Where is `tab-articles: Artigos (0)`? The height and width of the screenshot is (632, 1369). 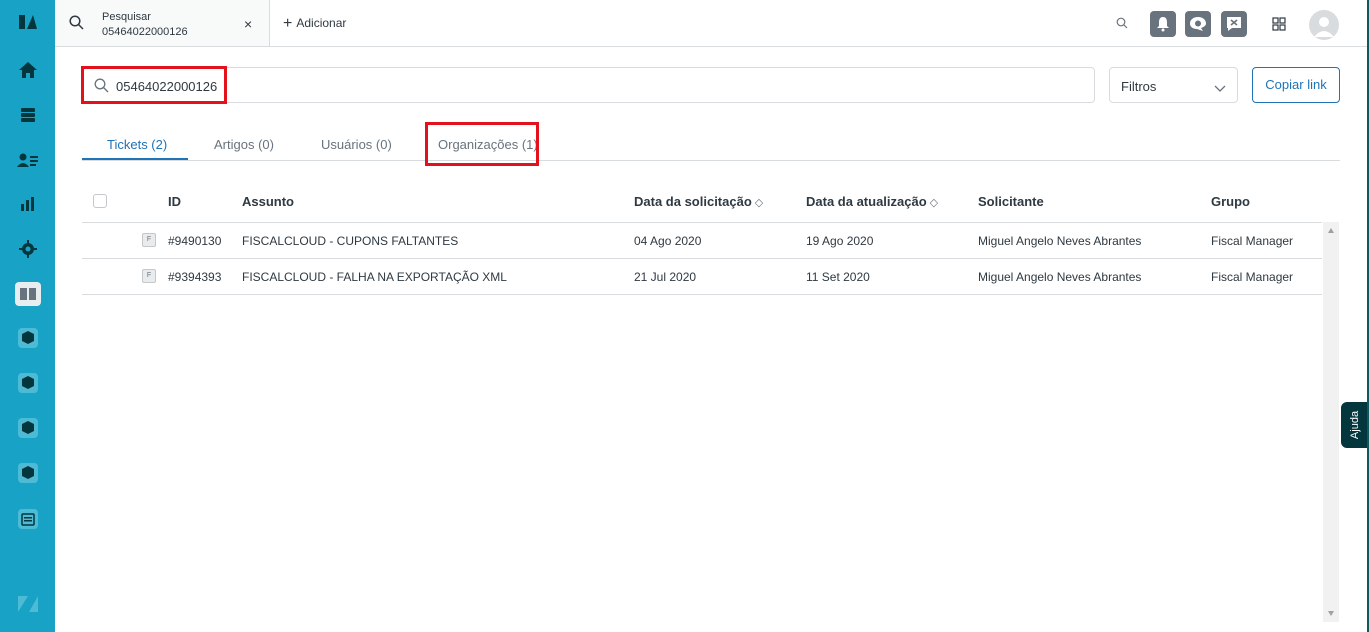
tab-articles: Artigos (0) is located at coordinates (244, 144).